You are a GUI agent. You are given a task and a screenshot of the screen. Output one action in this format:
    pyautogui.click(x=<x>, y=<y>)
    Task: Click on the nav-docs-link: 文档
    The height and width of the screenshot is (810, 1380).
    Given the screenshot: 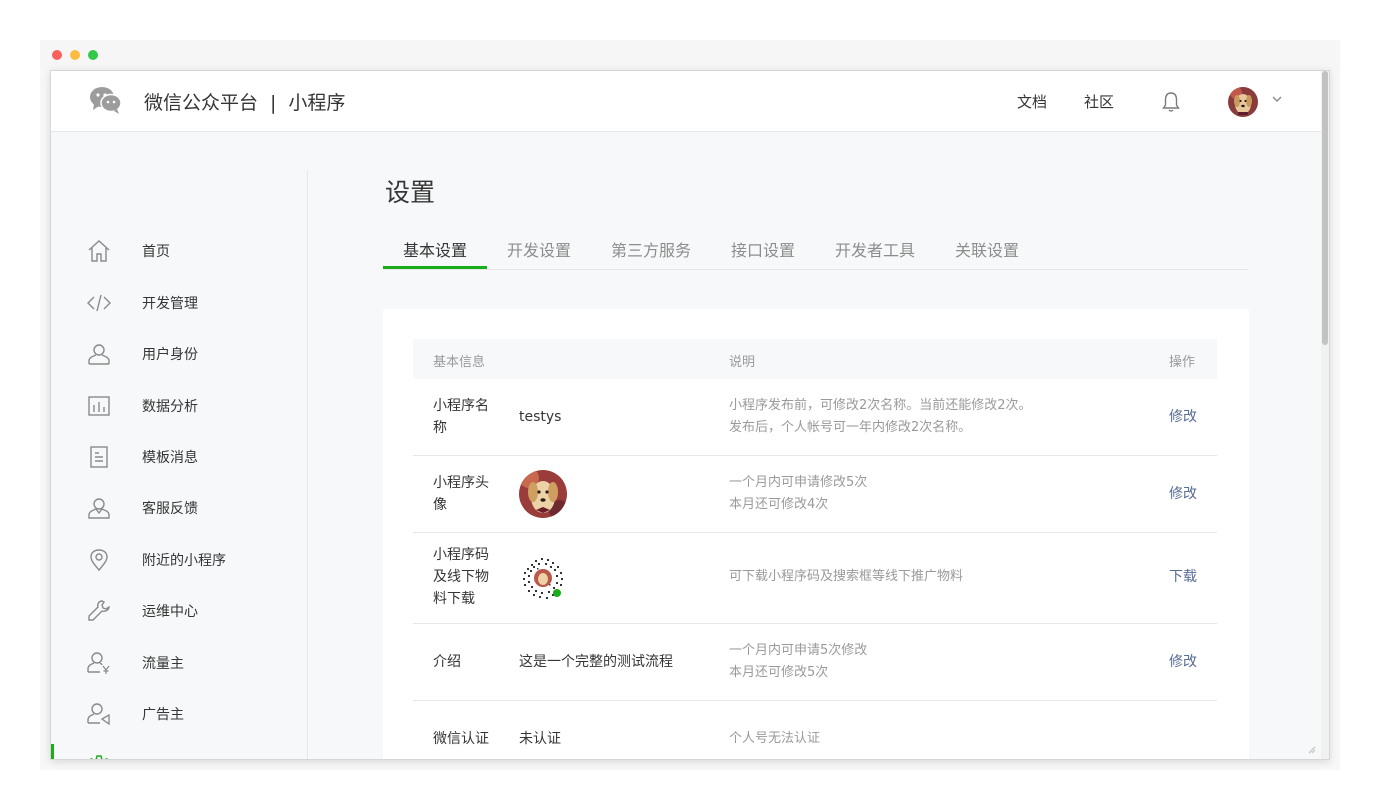 What is the action you would take?
    pyautogui.click(x=1032, y=101)
    